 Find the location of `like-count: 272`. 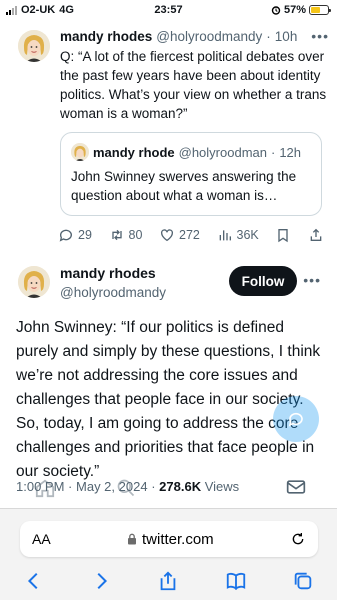

like-count: 272 is located at coordinates (189, 235).